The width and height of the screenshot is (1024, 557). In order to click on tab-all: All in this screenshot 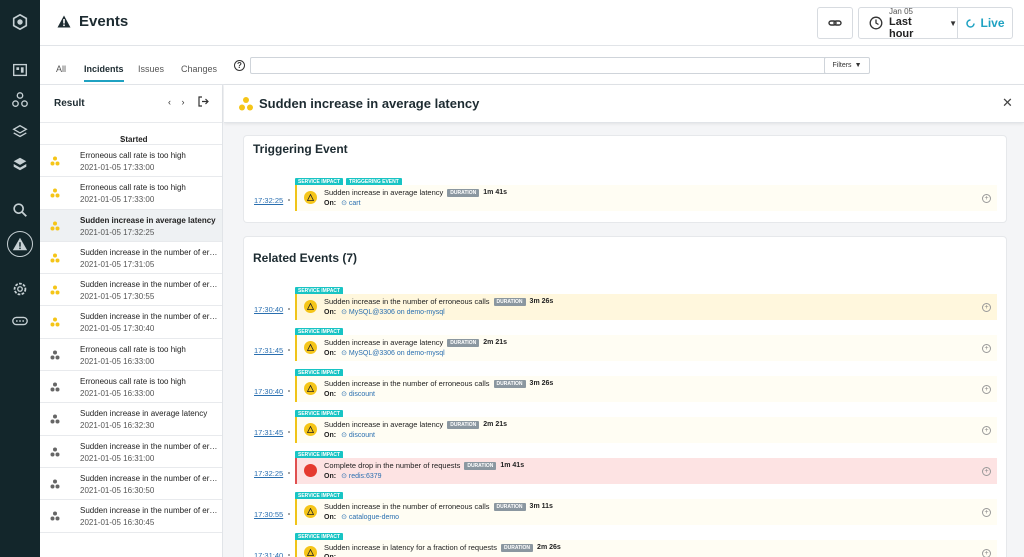, I will do `click(61, 72)`.